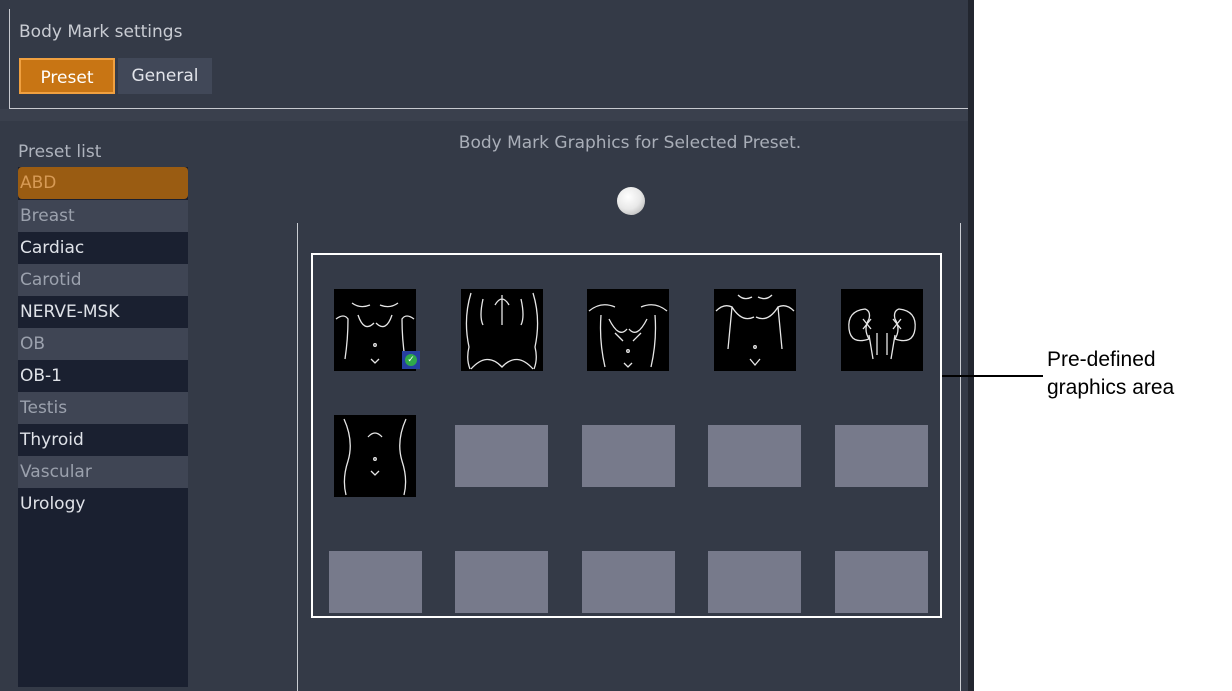 The height and width of the screenshot is (691, 1232). I want to click on page-title: Body Mark settings, so click(101, 32).